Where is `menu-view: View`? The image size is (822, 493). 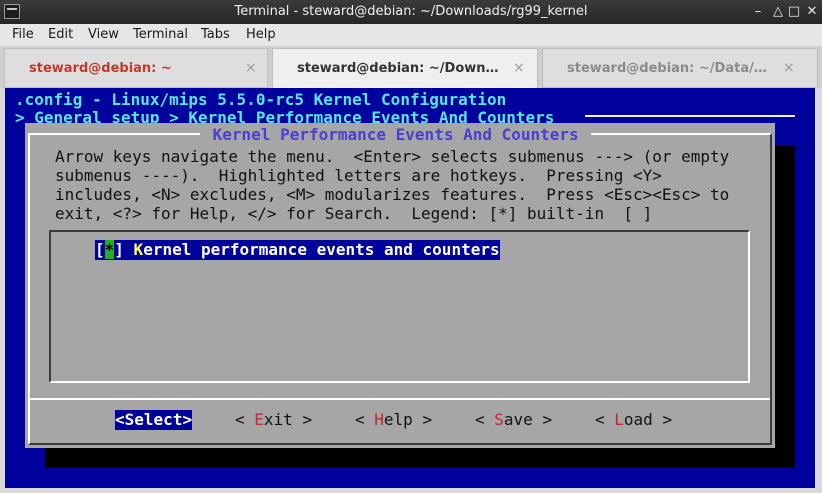
menu-view: View is located at coordinates (103, 34).